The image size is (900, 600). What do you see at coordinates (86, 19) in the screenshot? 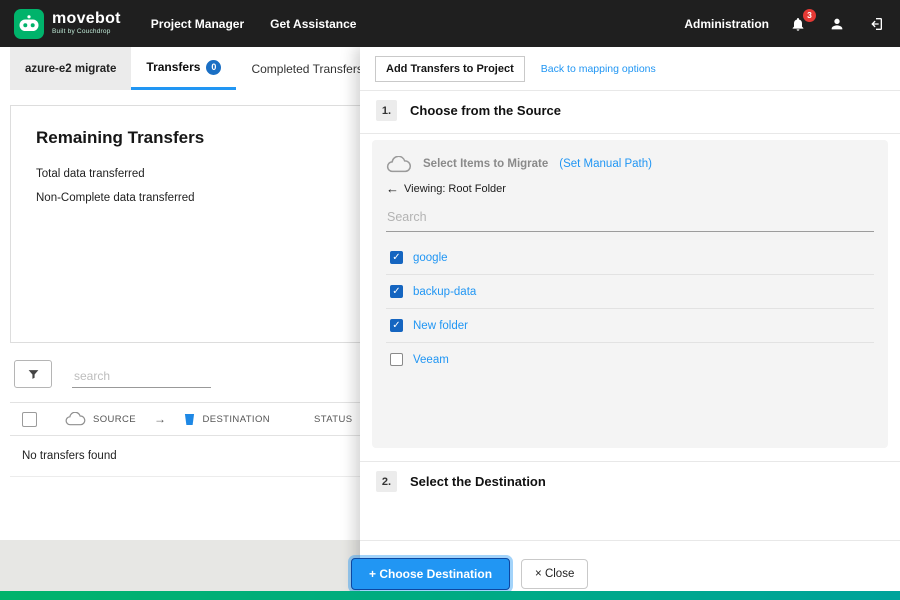
I see `brand-name: movebot` at bounding box center [86, 19].